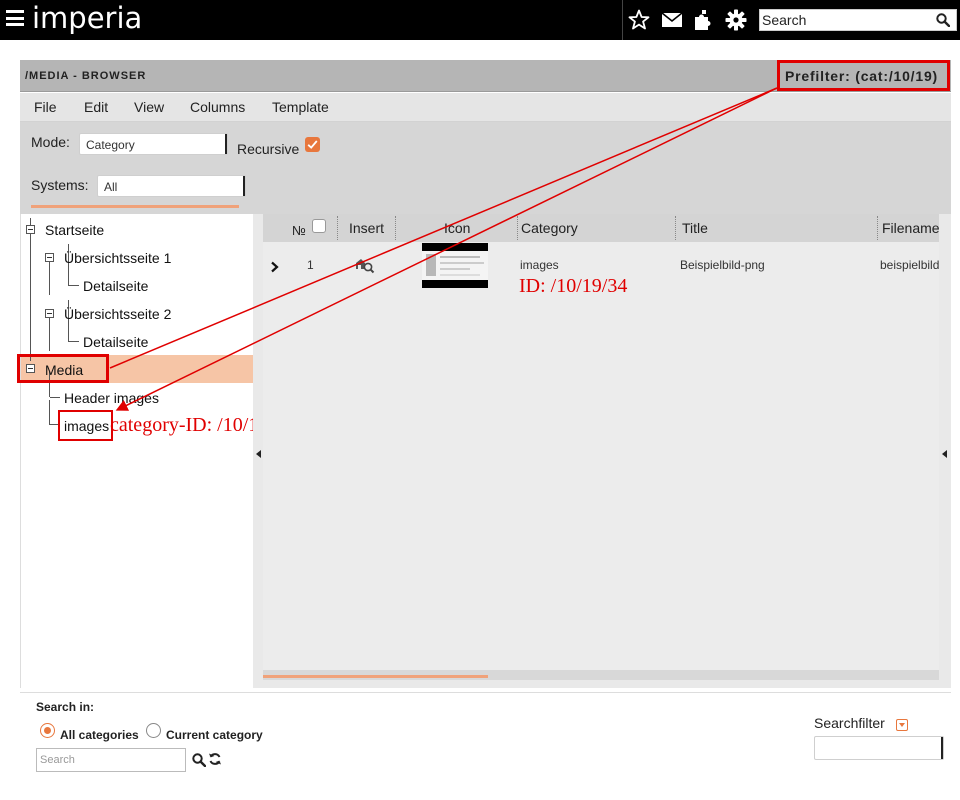 The image size is (960, 800). What do you see at coordinates (153, 730) in the screenshot?
I see `radio-current-category` at bounding box center [153, 730].